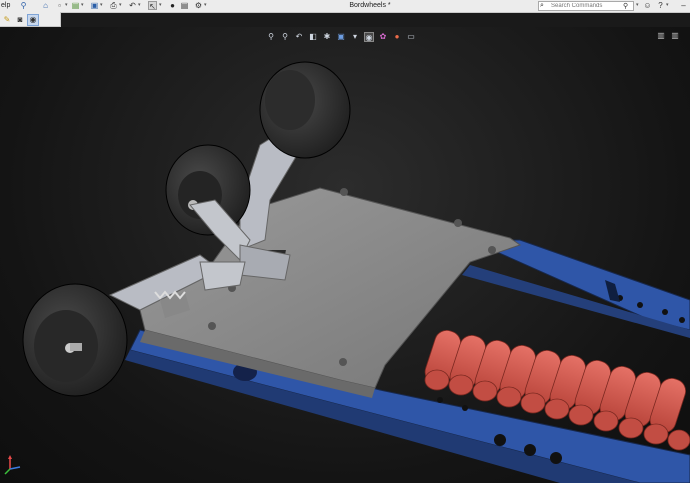  Describe the element at coordinates (94, 5) in the screenshot. I see `save-icon: ▣` at that location.